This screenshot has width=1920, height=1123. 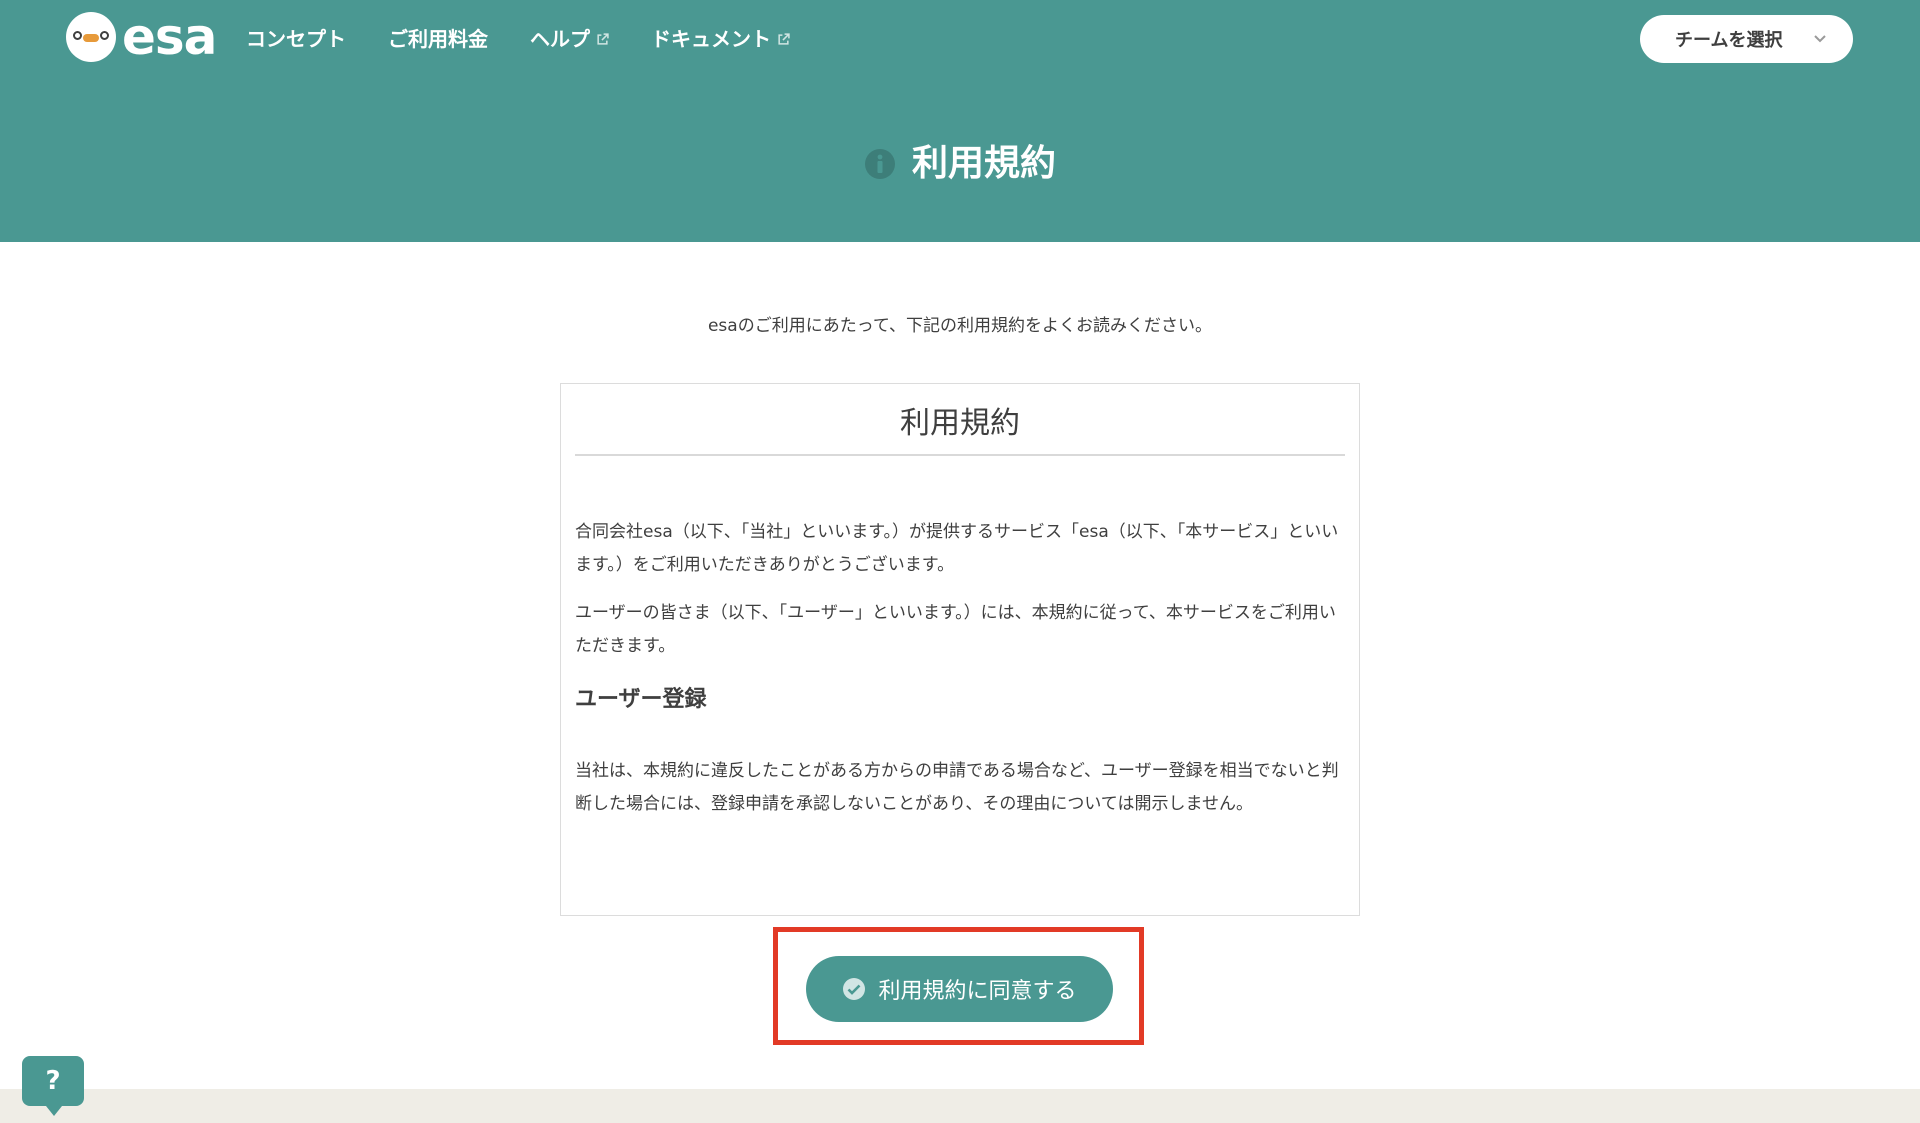 I want to click on page-title: 利用規約, so click(x=960, y=164).